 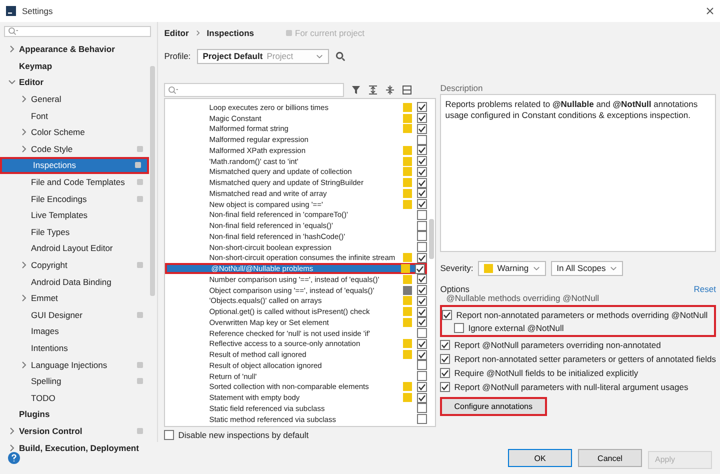 What do you see at coordinates (75, 215) in the screenshot?
I see `tree-item: Live Templates` at bounding box center [75, 215].